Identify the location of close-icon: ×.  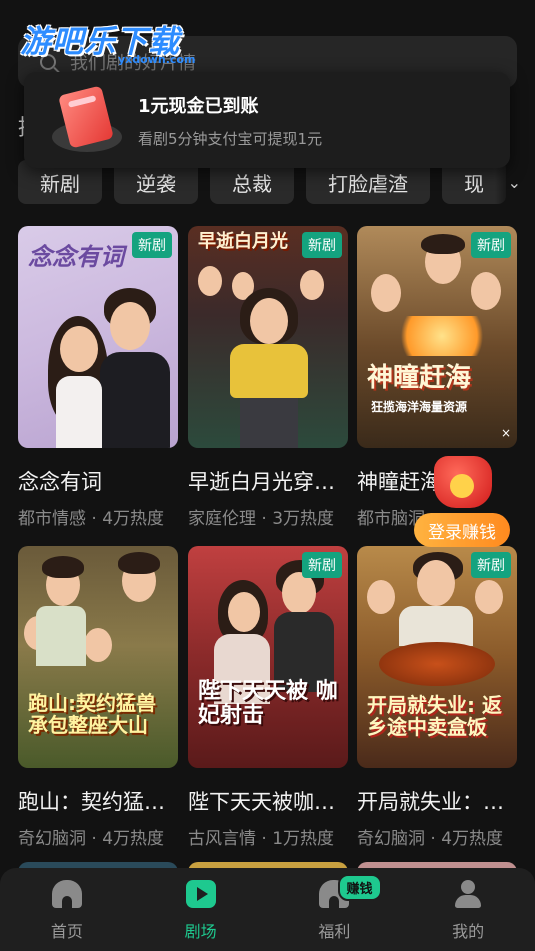
(506, 433).